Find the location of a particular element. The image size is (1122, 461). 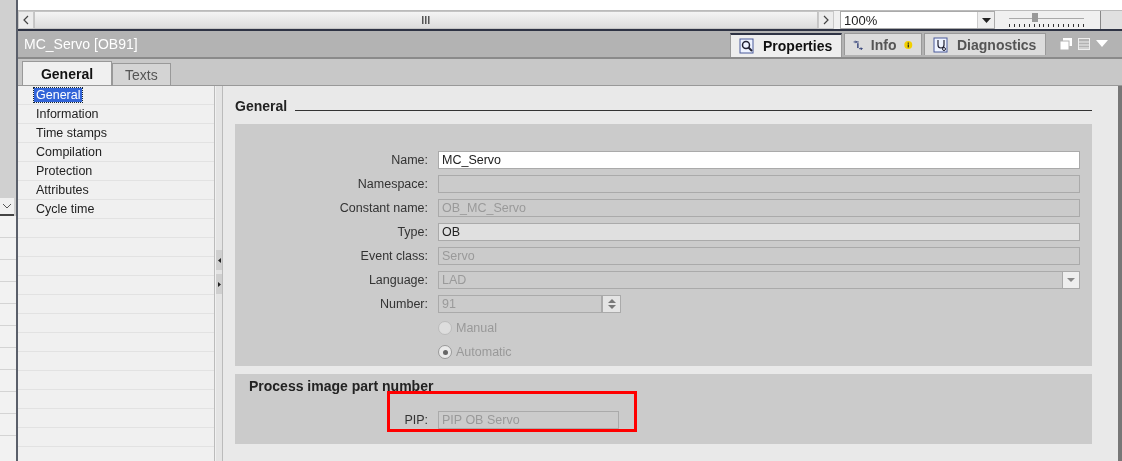

caret-icon is located at coordinates (1070, 280).